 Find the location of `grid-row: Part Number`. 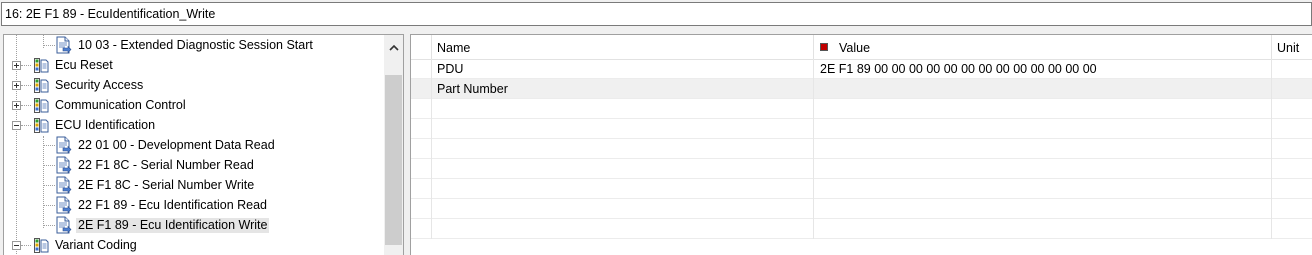

grid-row: Part Number is located at coordinates (861, 89).